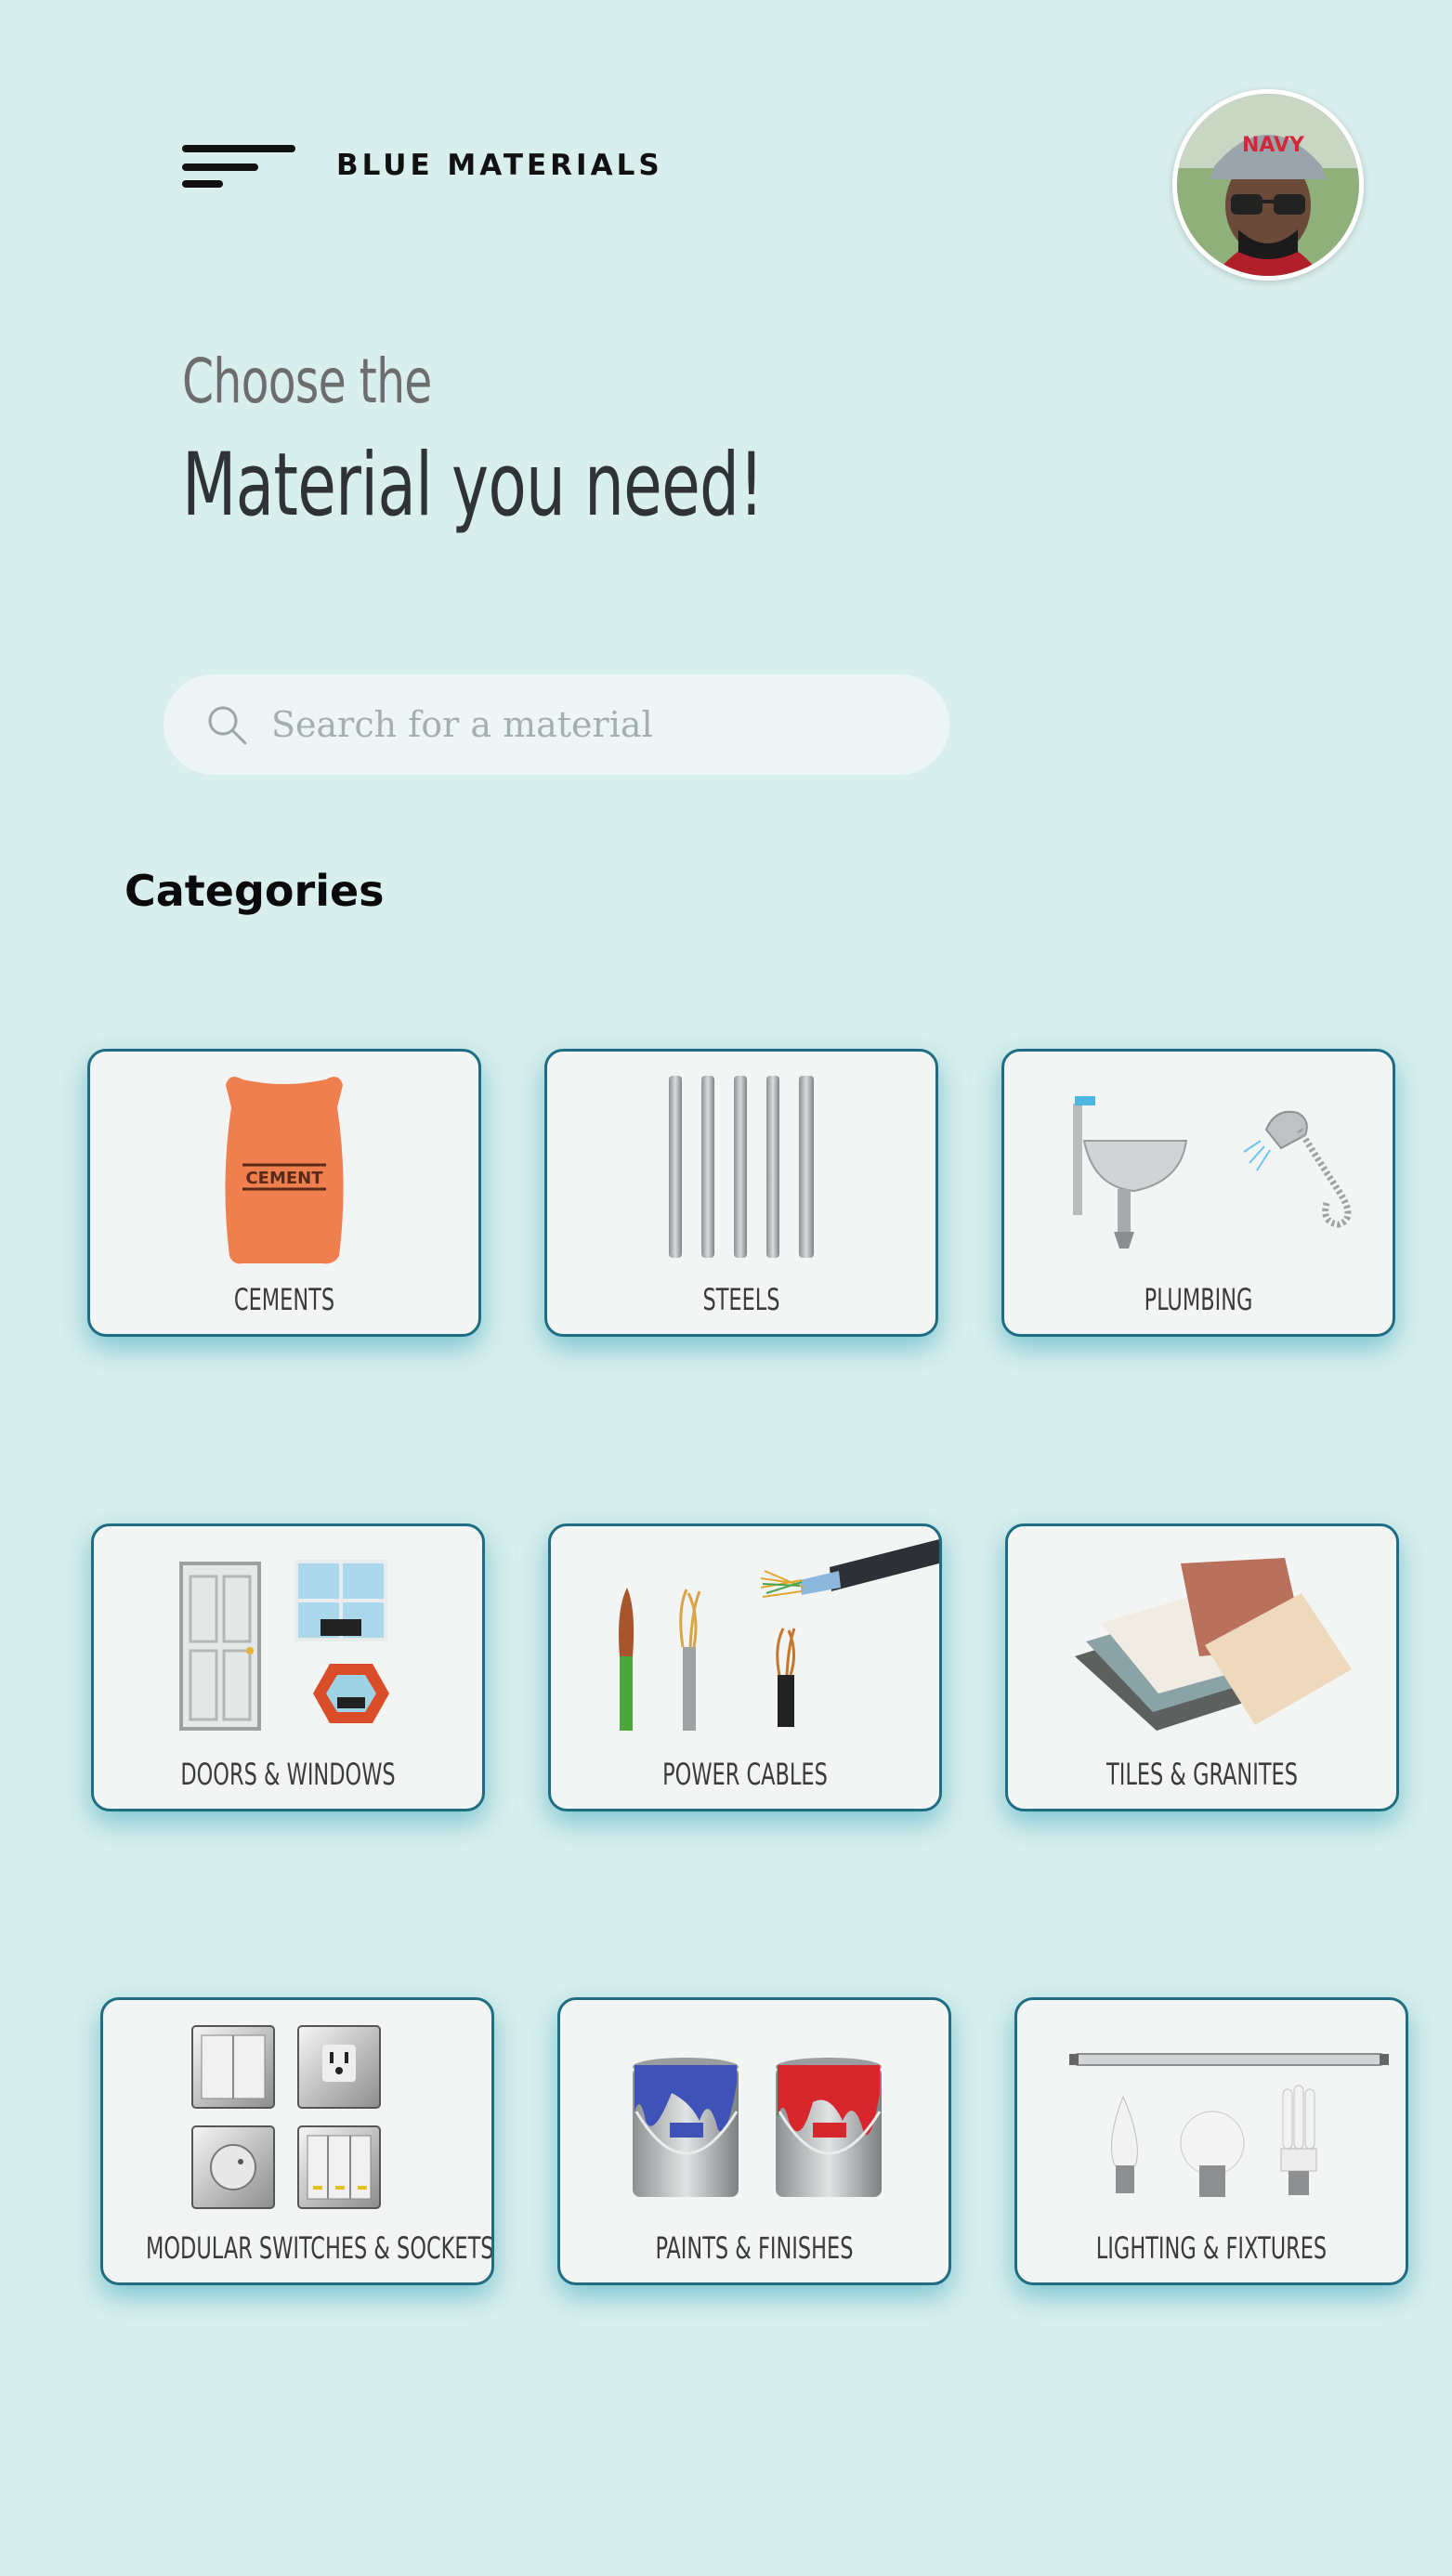 This screenshot has width=1452, height=2576. Describe the element at coordinates (741, 1167) in the screenshot. I see `steel-rods-icon` at that location.